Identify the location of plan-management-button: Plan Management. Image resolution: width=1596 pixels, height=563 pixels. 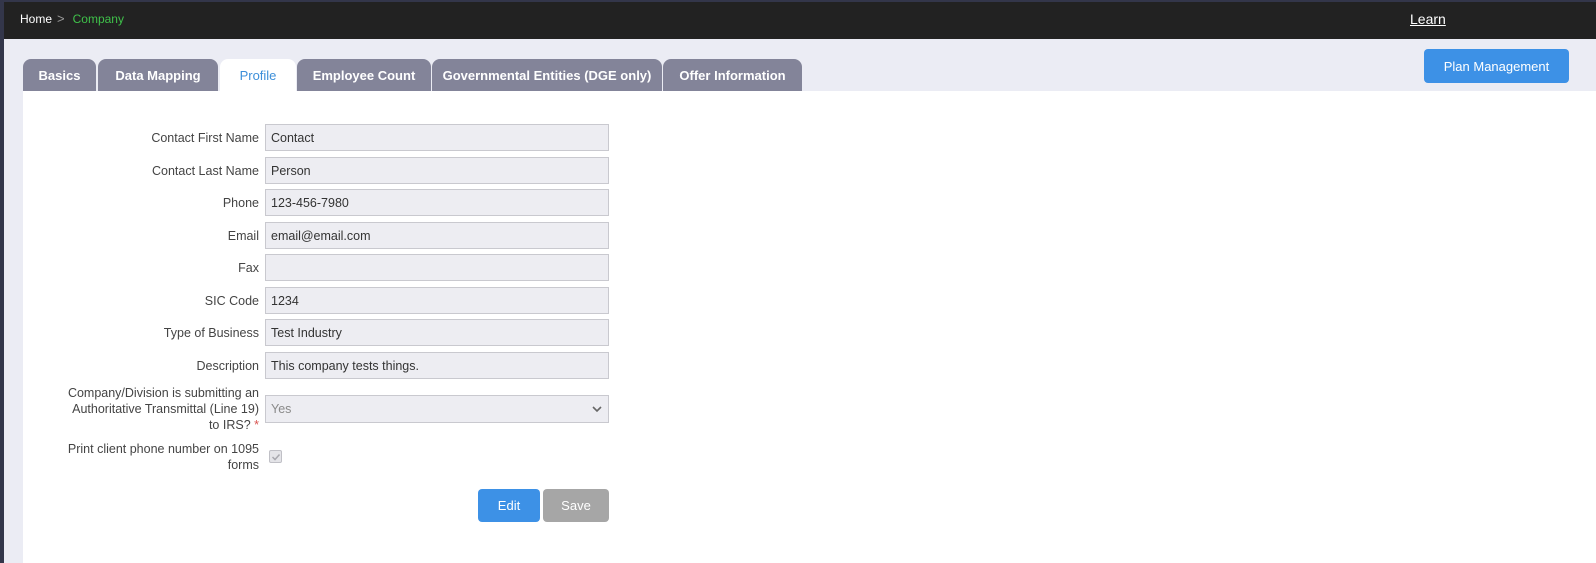
(1496, 66).